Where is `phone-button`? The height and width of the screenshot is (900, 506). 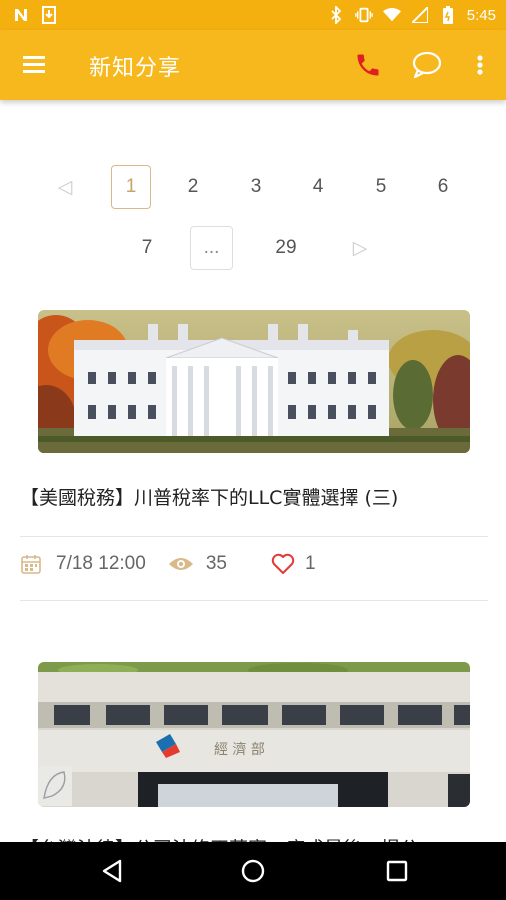 phone-button is located at coordinates (368, 65).